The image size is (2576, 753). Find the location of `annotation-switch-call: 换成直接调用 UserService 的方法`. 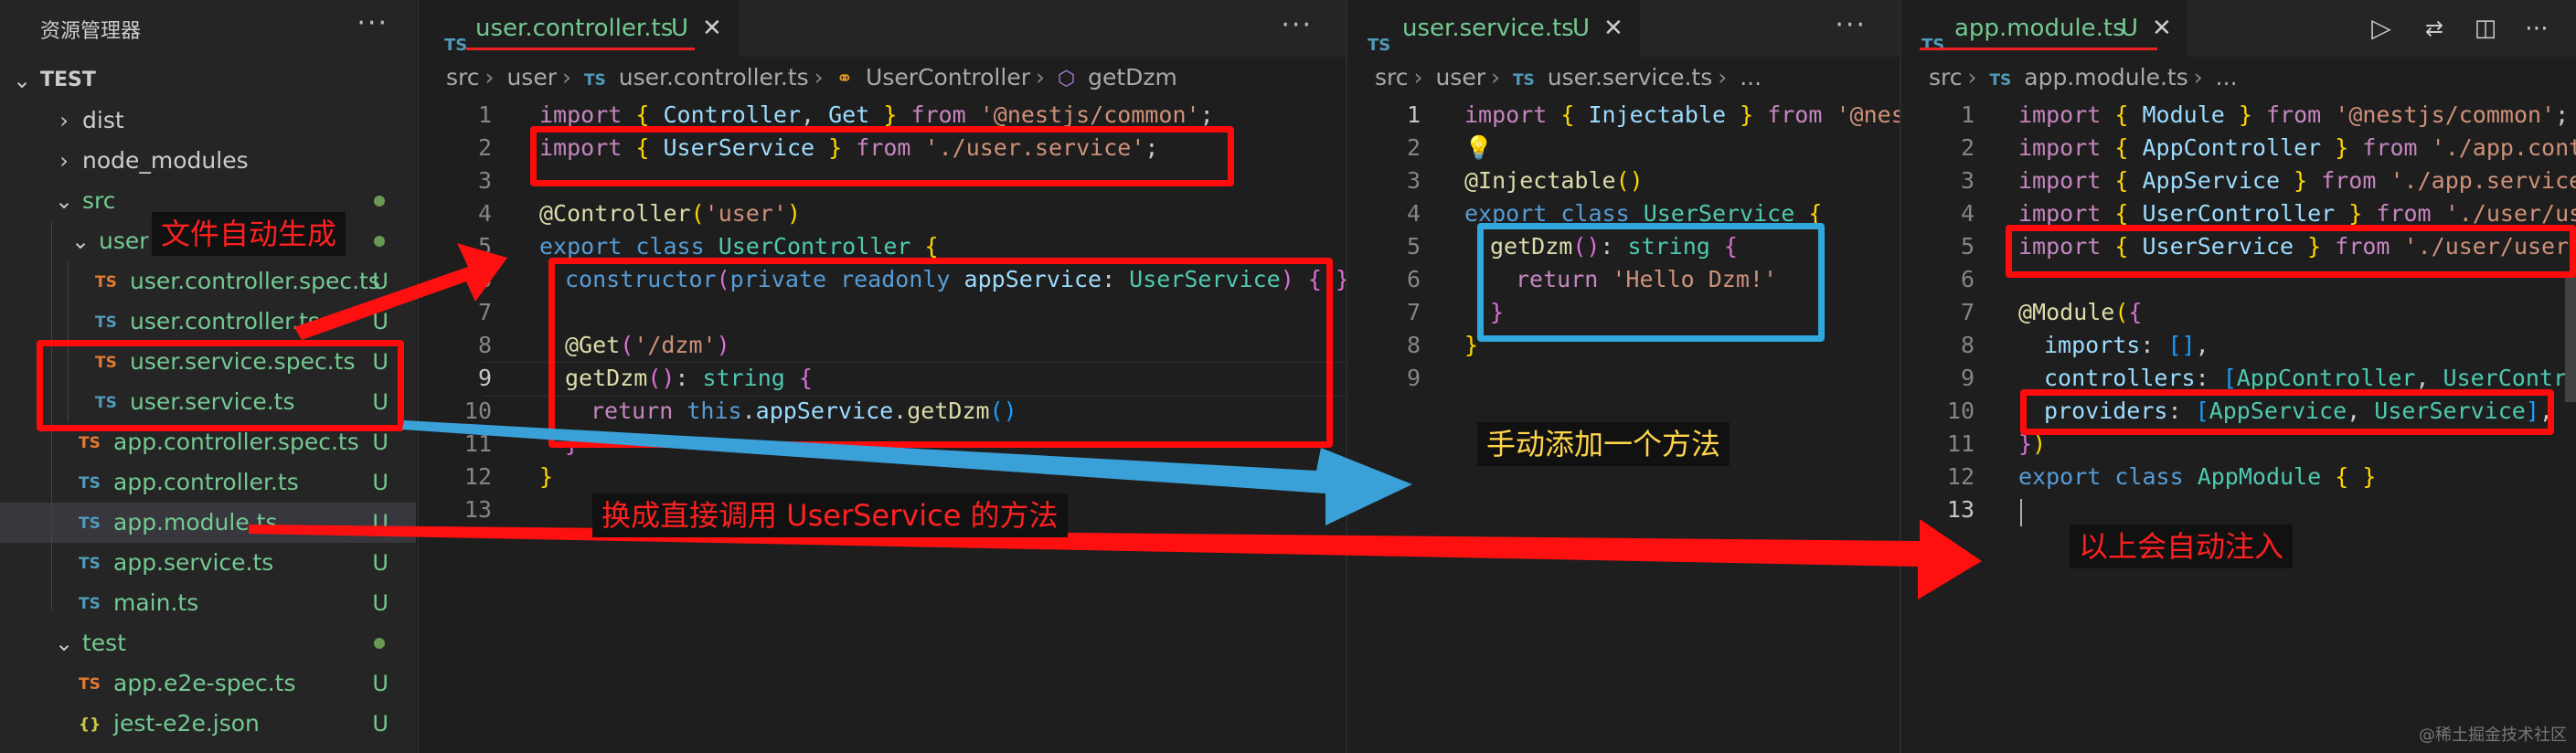

annotation-switch-call: 换成直接调用 UserService 的方法 is located at coordinates (830, 515).